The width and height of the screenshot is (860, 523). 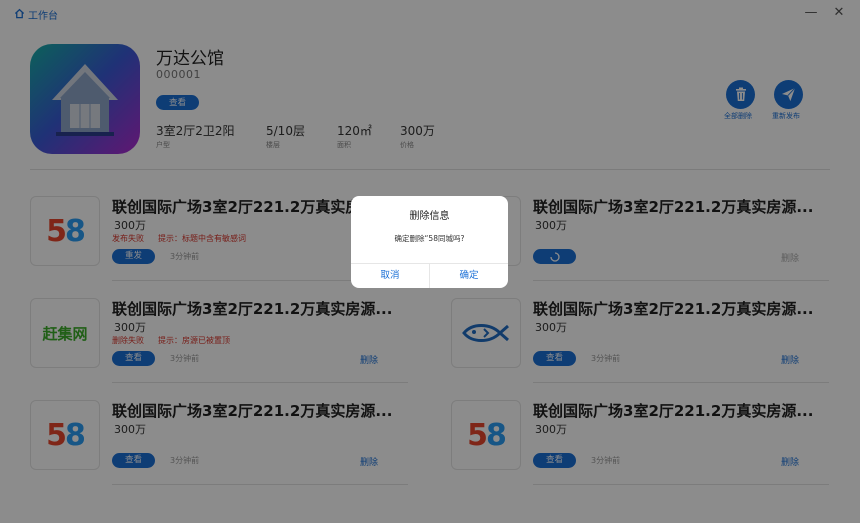 I want to click on delete-confirm-dialog: 删除信息 确定删除“58同城吗? 取消 确定, so click(x=429, y=242).